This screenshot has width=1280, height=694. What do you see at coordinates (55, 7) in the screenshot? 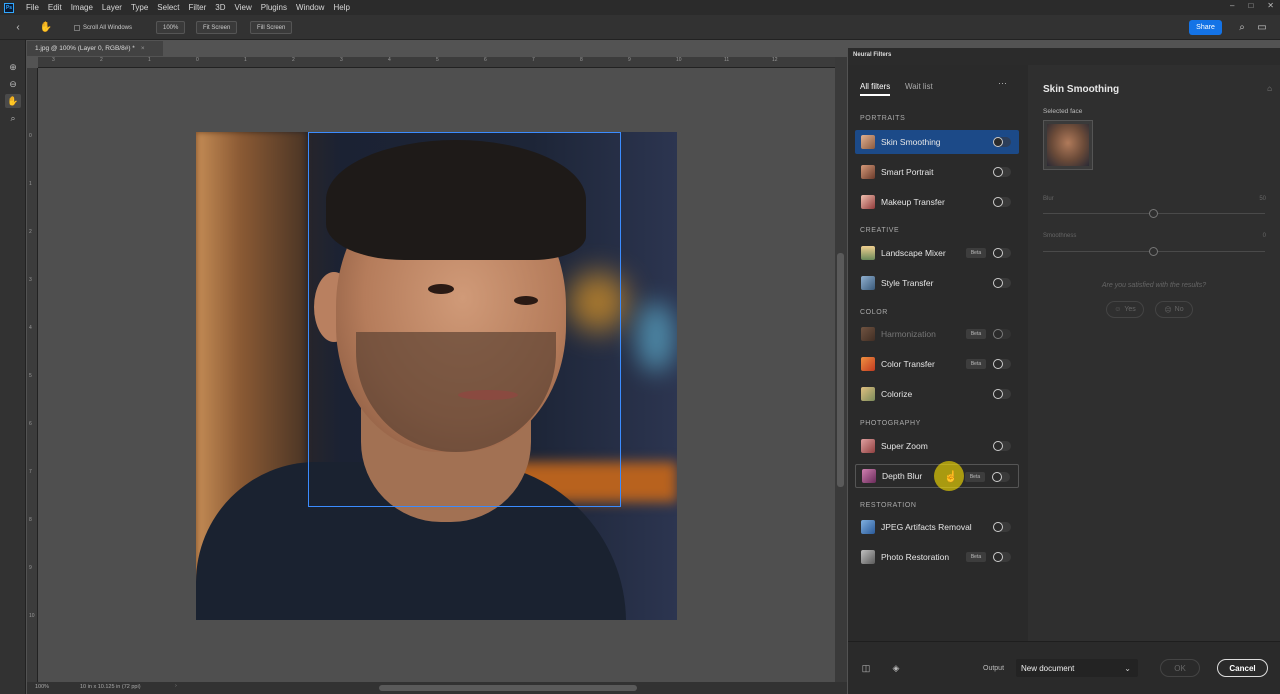
I see `menu-edit: Edit` at bounding box center [55, 7].